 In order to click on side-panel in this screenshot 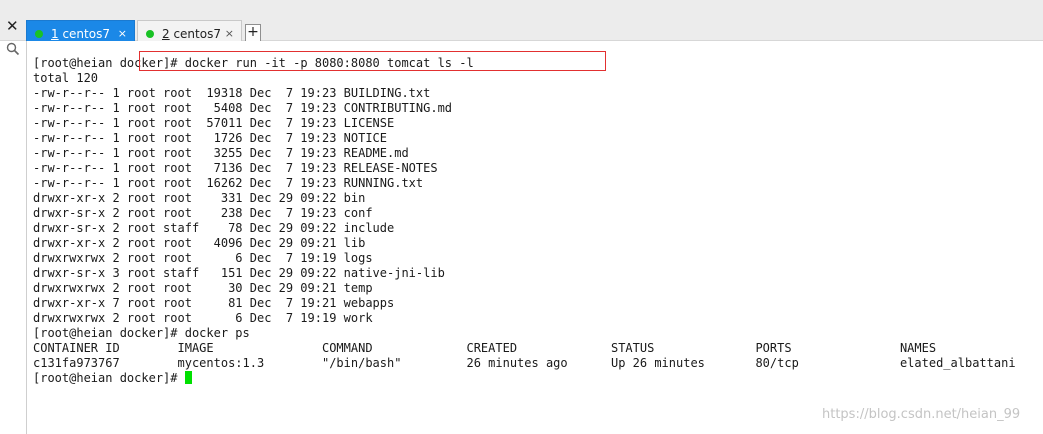, I will do `click(13, 237)`.